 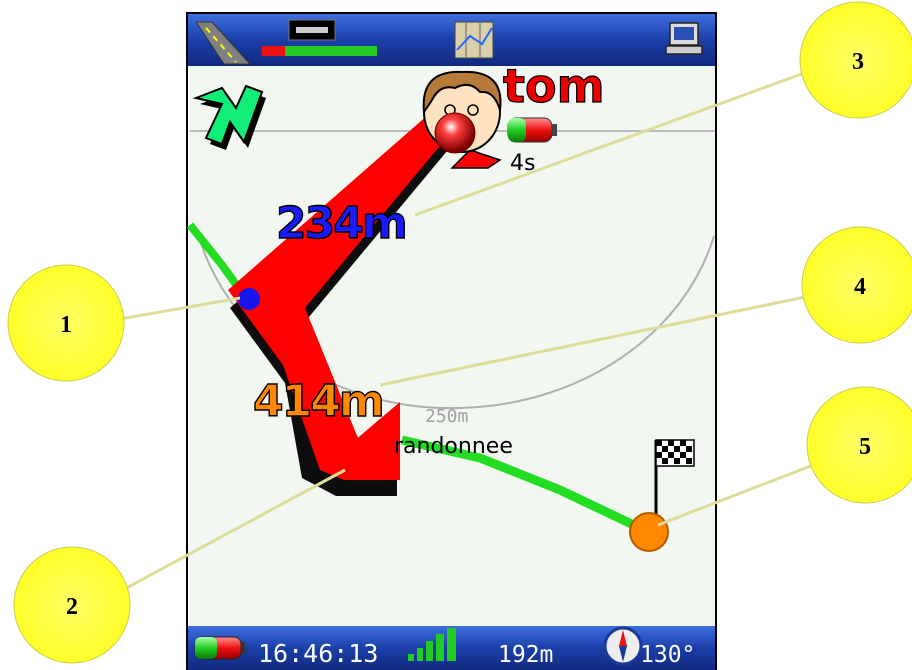 What do you see at coordinates (451, 648) in the screenshot?
I see `status-bar: 16:46:13 192m 130°` at bounding box center [451, 648].